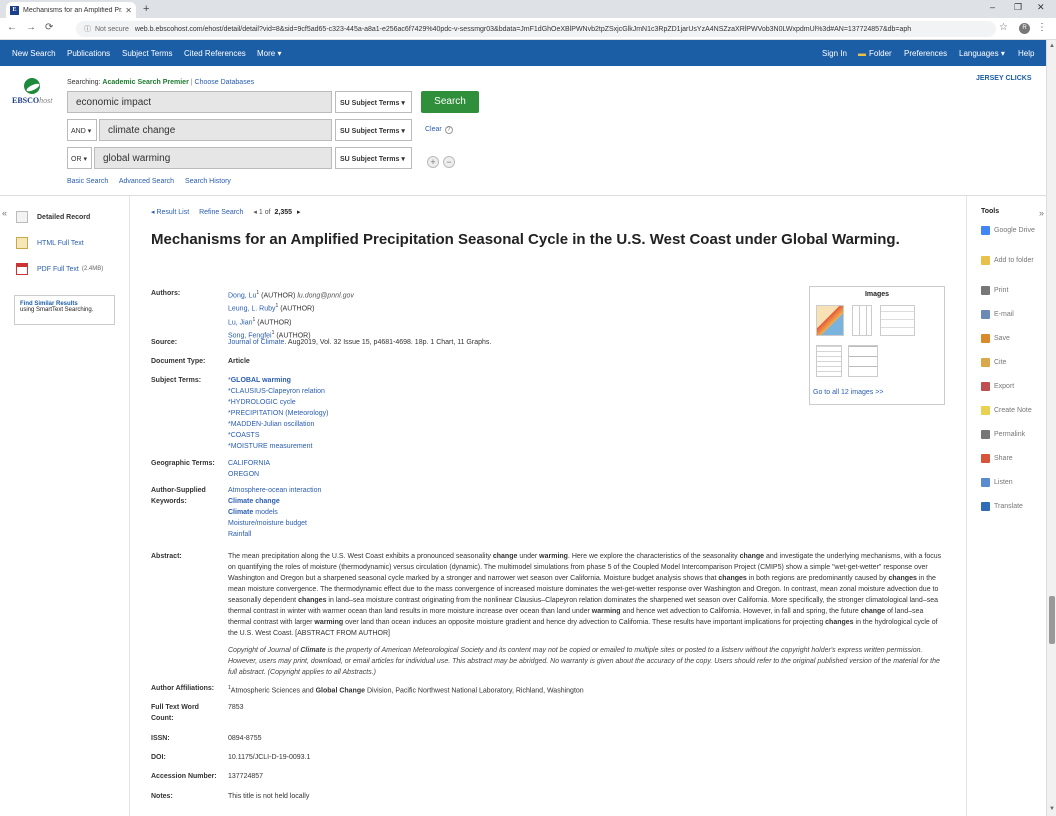 Image resolution: width=1056 pixels, height=816 pixels. What do you see at coordinates (208, 181) in the screenshot?
I see `search-history-link: Search History` at bounding box center [208, 181].